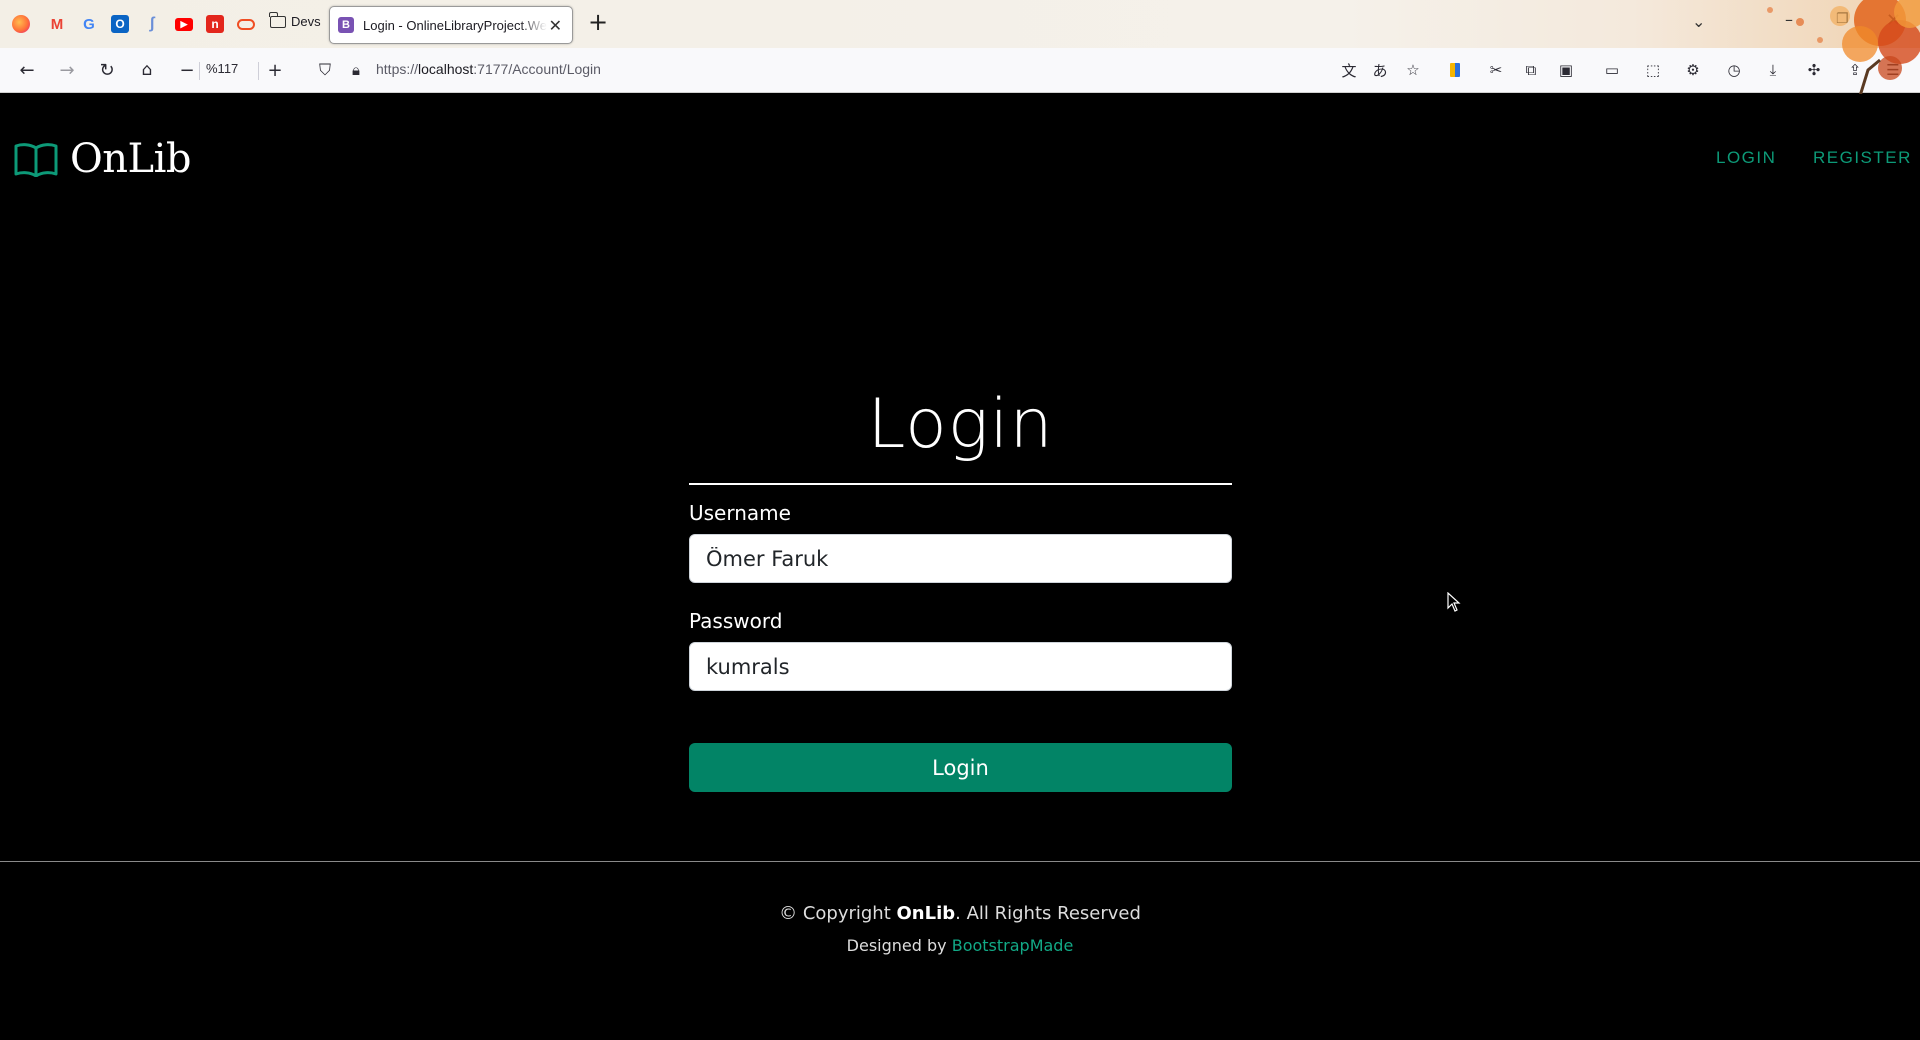 This screenshot has width=1920, height=1040. What do you see at coordinates (1893, 20) in the screenshot?
I see `window-close-icon: ✕` at bounding box center [1893, 20].